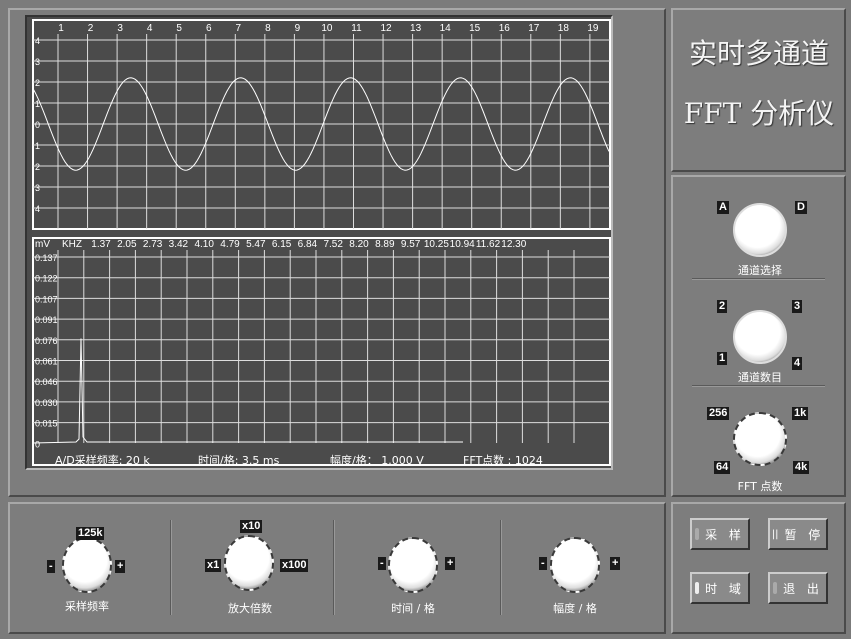 The height and width of the screenshot is (639, 851). I want to click on fft-x-label: 7.52, so click(333, 244).